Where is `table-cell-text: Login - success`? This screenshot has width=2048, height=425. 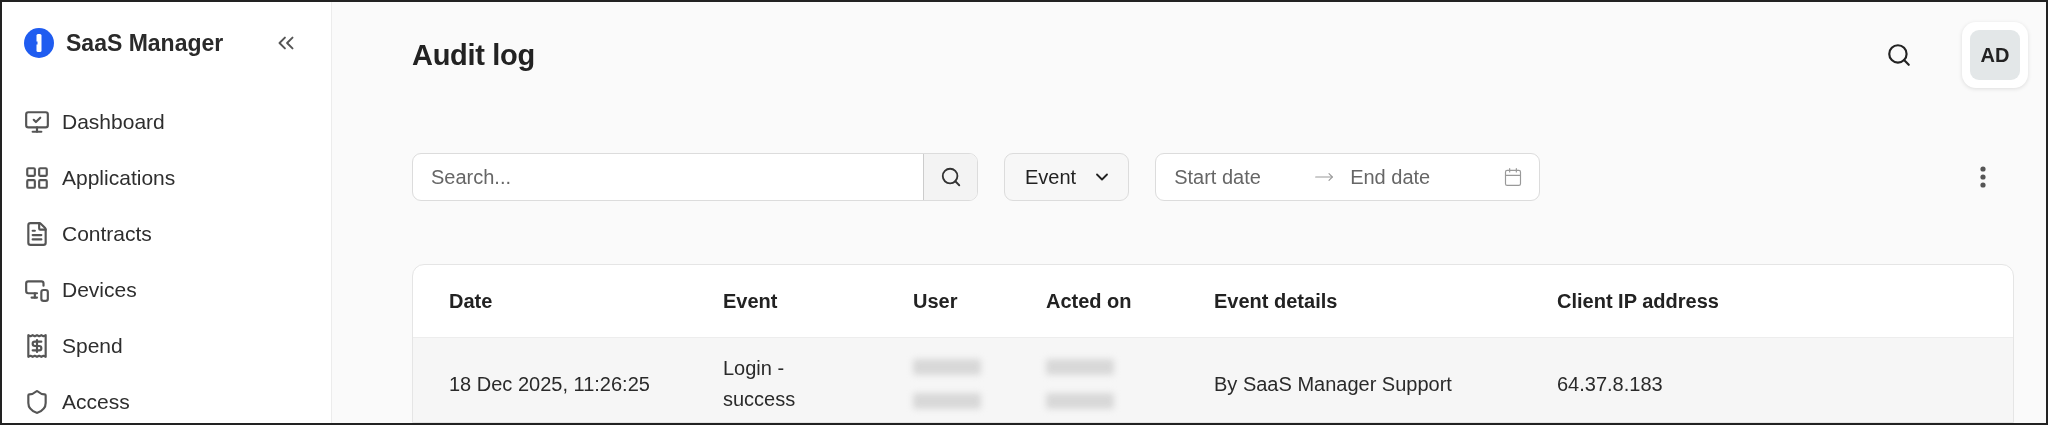
table-cell-text: Login - success is located at coordinates (760, 384).